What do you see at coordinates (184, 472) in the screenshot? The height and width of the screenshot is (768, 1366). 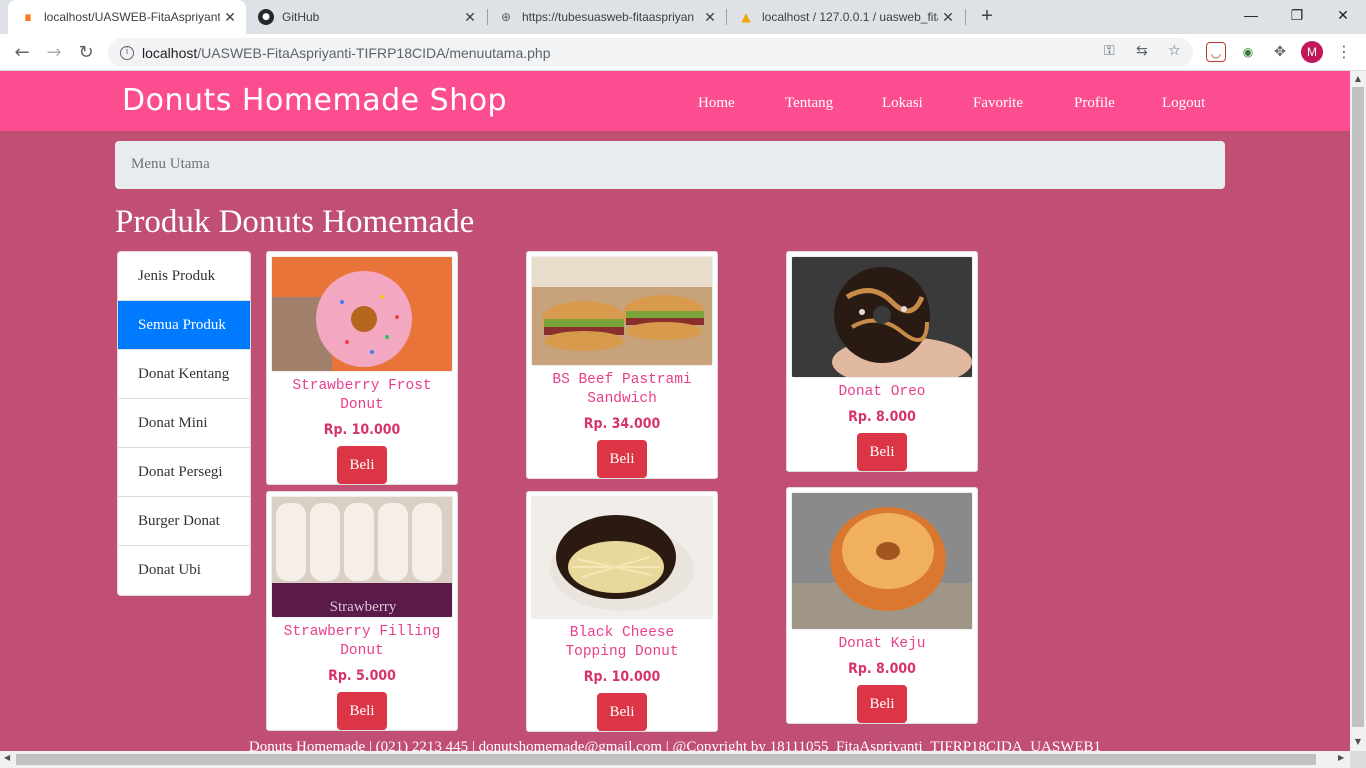 I see `sidebar-item-donat-persegi: Donat Persegi` at bounding box center [184, 472].